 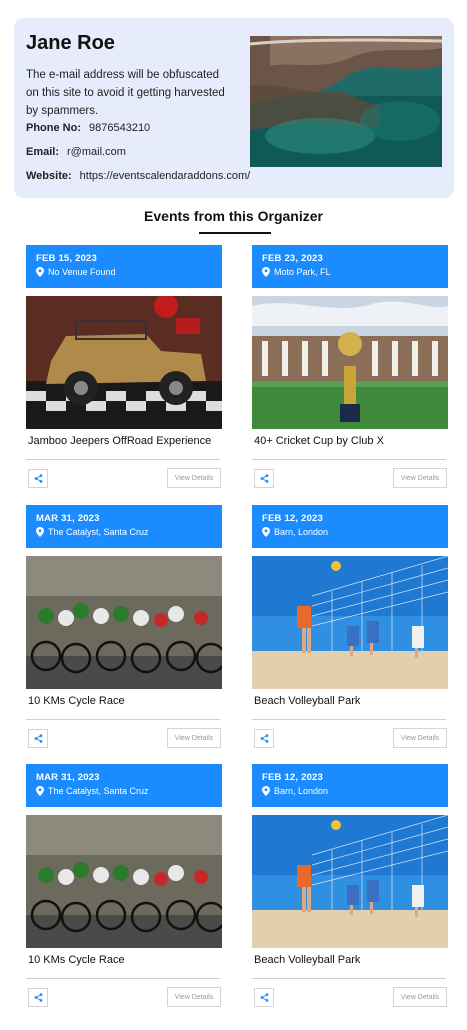 I want to click on event-venue: Moto Park, FL, so click(x=302, y=272).